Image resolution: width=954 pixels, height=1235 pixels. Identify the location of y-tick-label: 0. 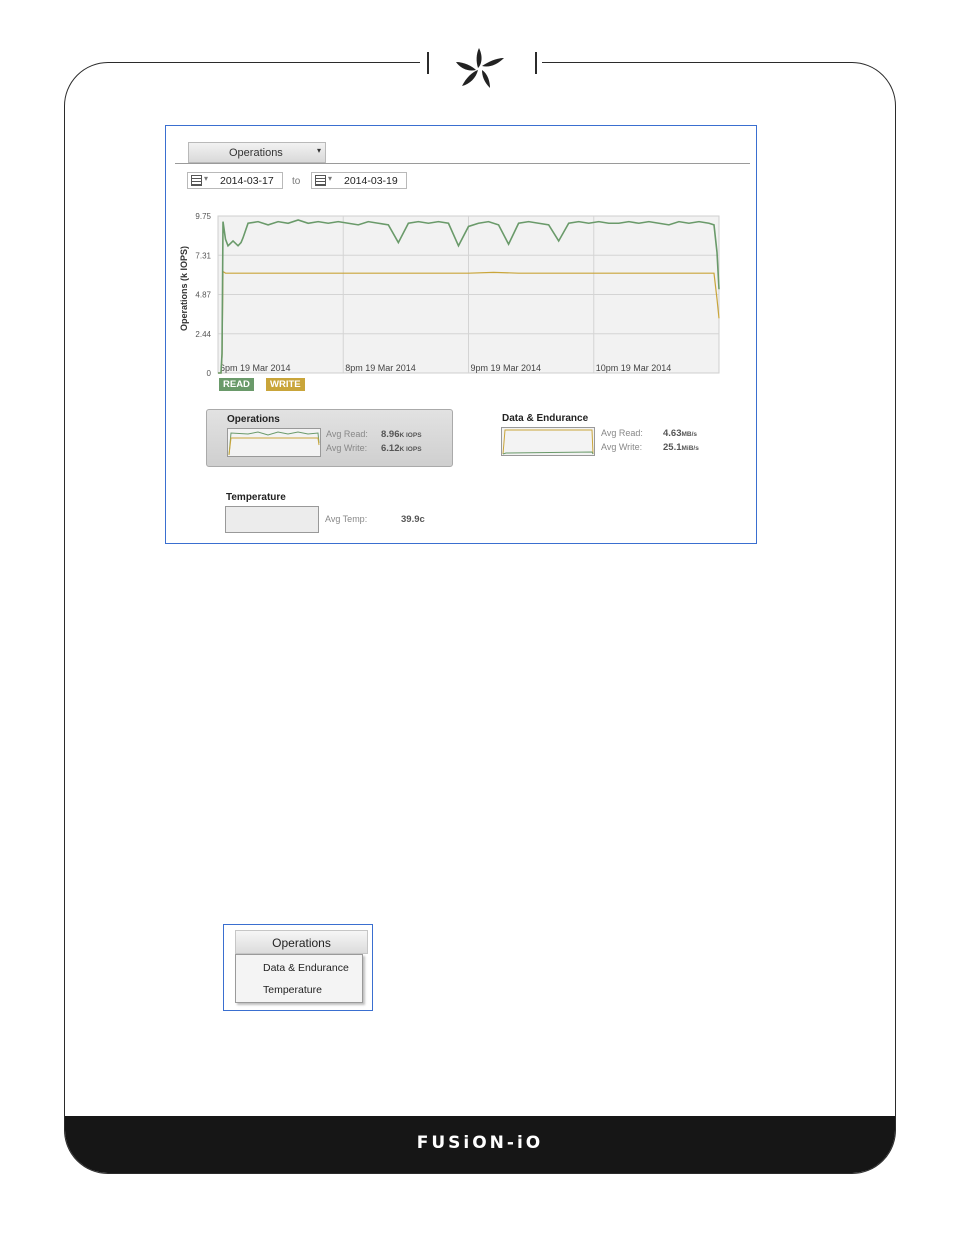
(209, 373).